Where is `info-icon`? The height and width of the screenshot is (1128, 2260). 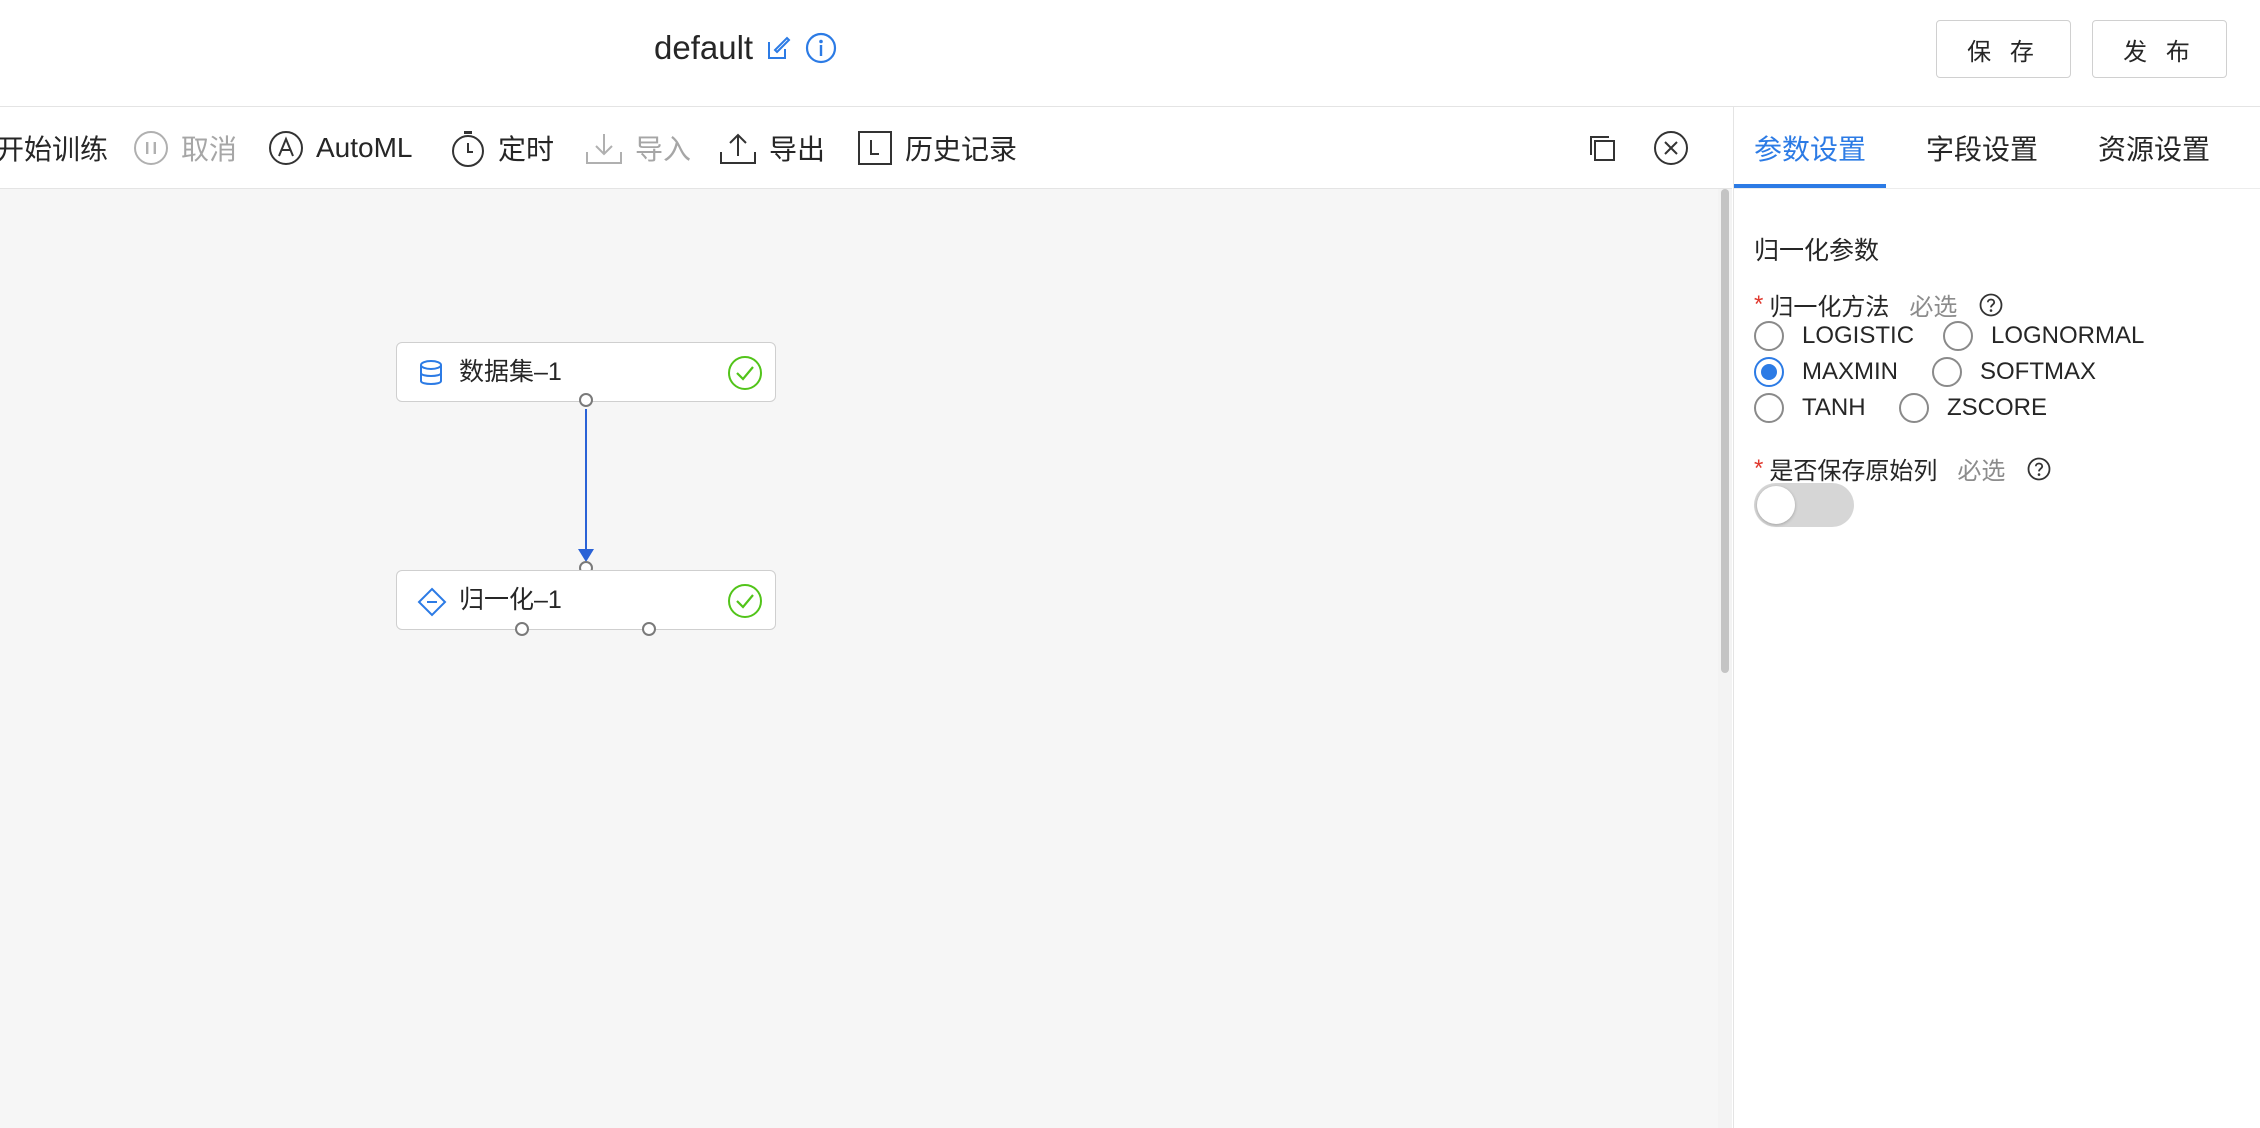
info-icon is located at coordinates (821, 48).